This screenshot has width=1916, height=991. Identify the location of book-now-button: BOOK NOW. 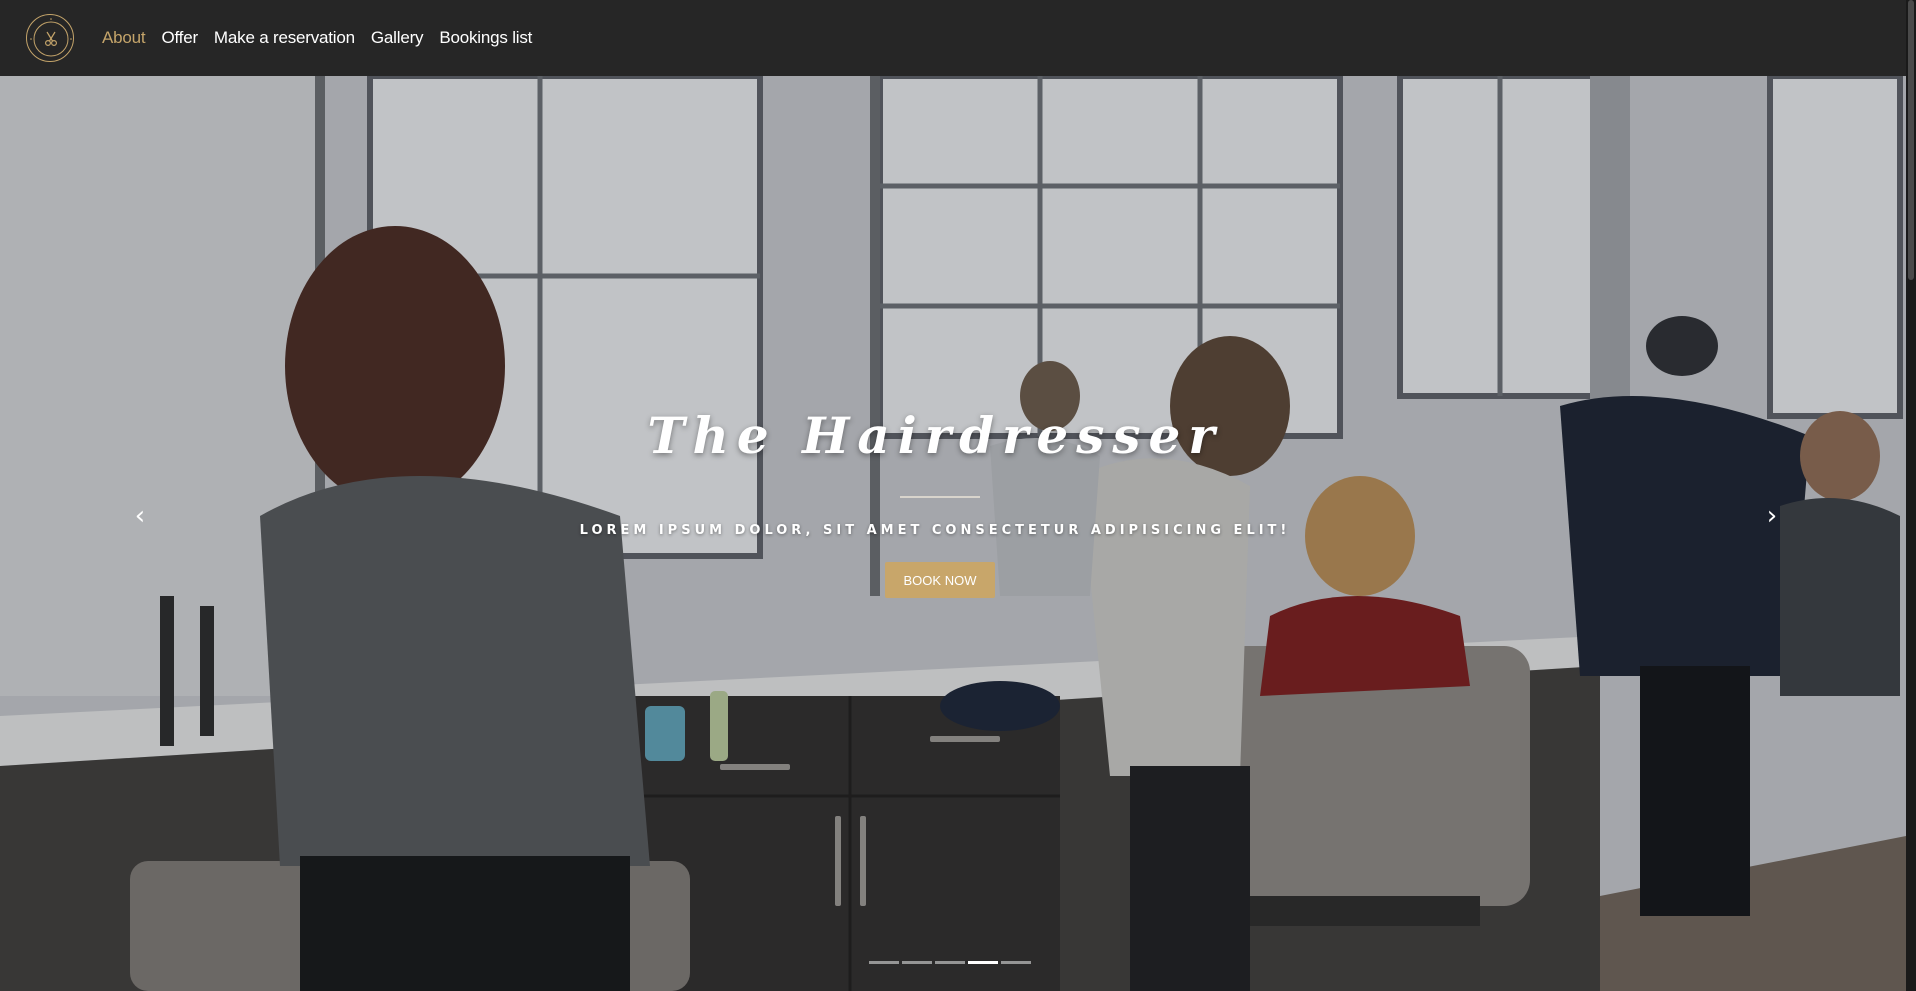
(940, 580).